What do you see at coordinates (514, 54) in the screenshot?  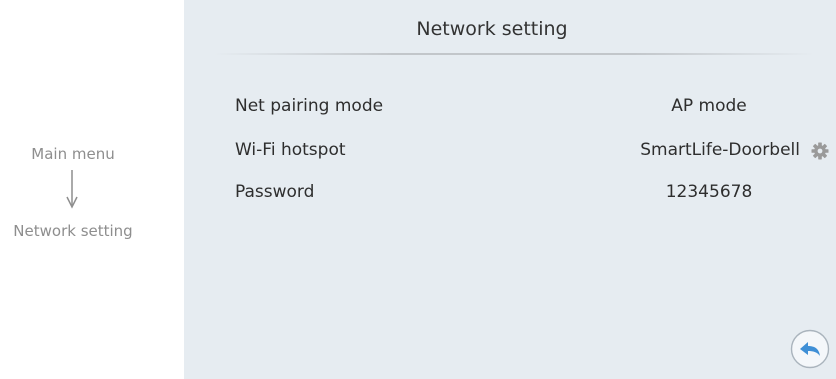 I see `title-divider` at bounding box center [514, 54].